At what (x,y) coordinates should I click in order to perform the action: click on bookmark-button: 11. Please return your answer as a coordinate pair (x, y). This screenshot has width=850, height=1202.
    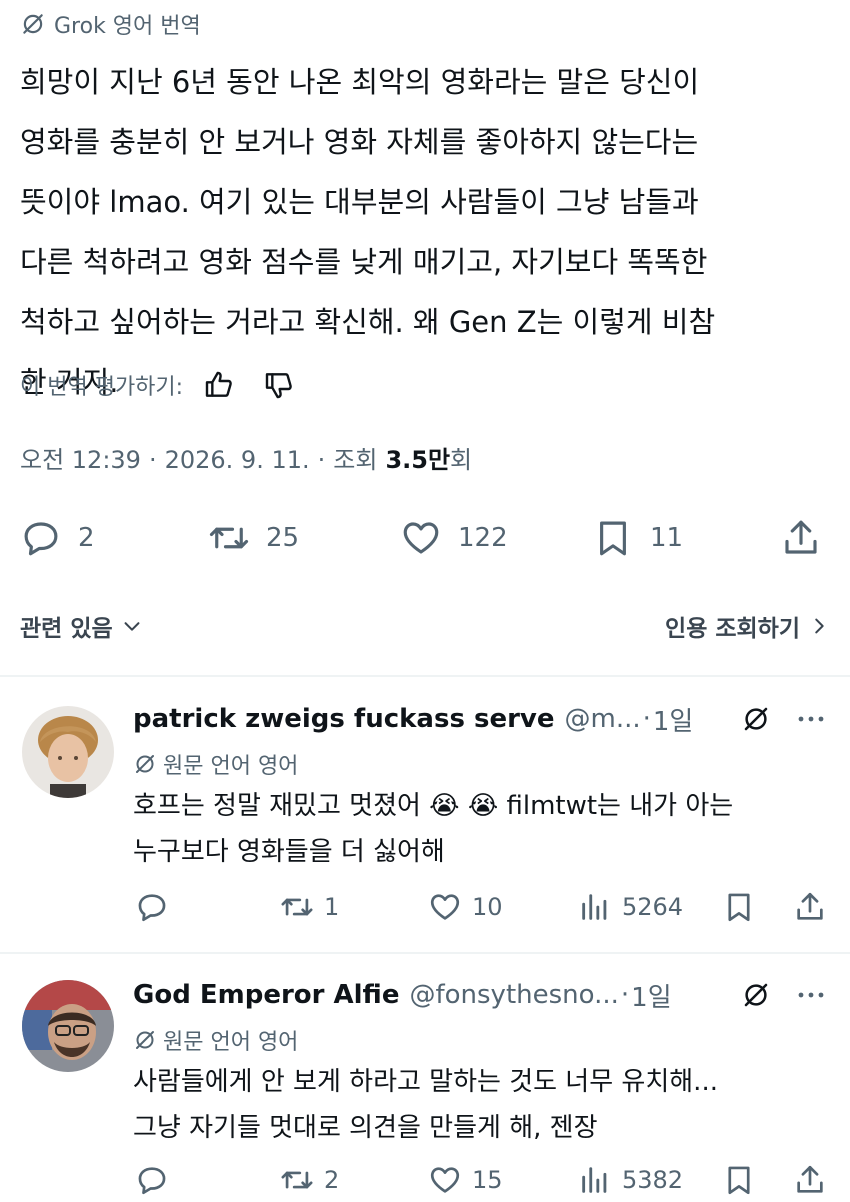
    Looking at the image, I should click on (637, 538).